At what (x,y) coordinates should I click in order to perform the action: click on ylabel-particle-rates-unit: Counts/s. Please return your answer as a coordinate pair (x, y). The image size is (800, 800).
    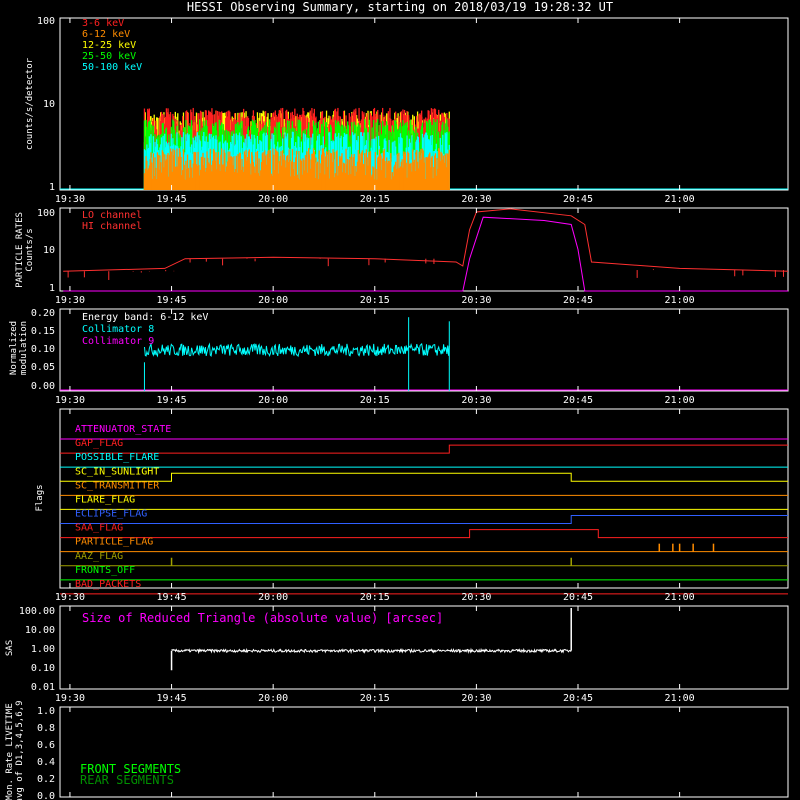
    Looking at the image, I should click on (30, 249).